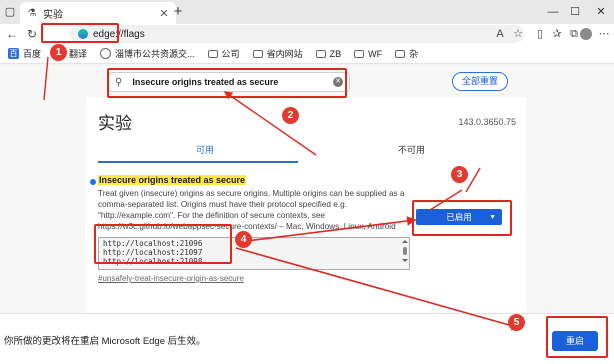  I want to click on reset-all-button: 全部重置, so click(480, 81).